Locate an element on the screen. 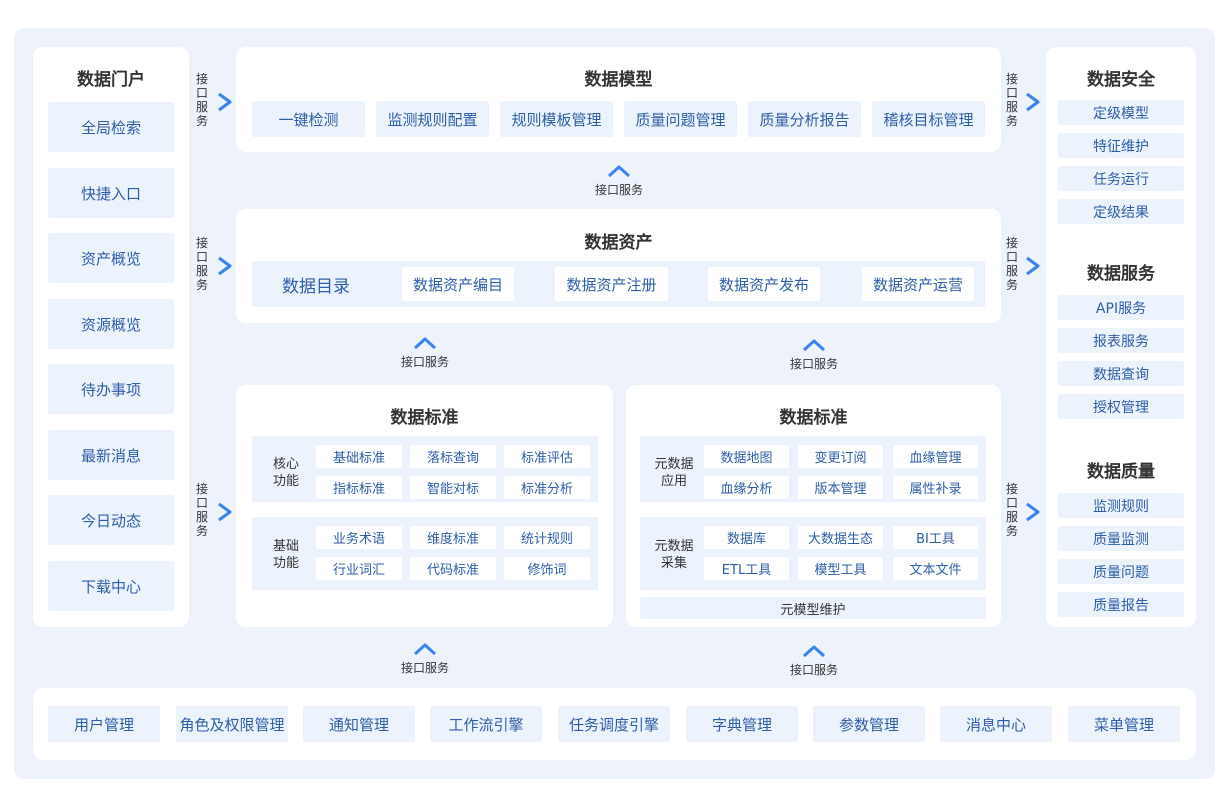  std-item-code: 代码标准 is located at coordinates (453, 568).